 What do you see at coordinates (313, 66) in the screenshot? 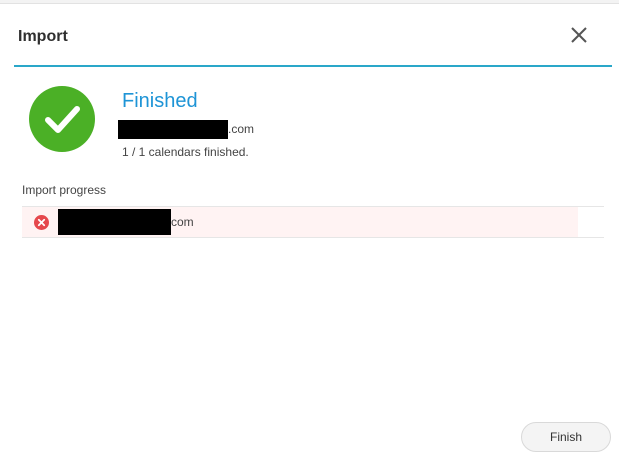
I see `header-divider` at bounding box center [313, 66].